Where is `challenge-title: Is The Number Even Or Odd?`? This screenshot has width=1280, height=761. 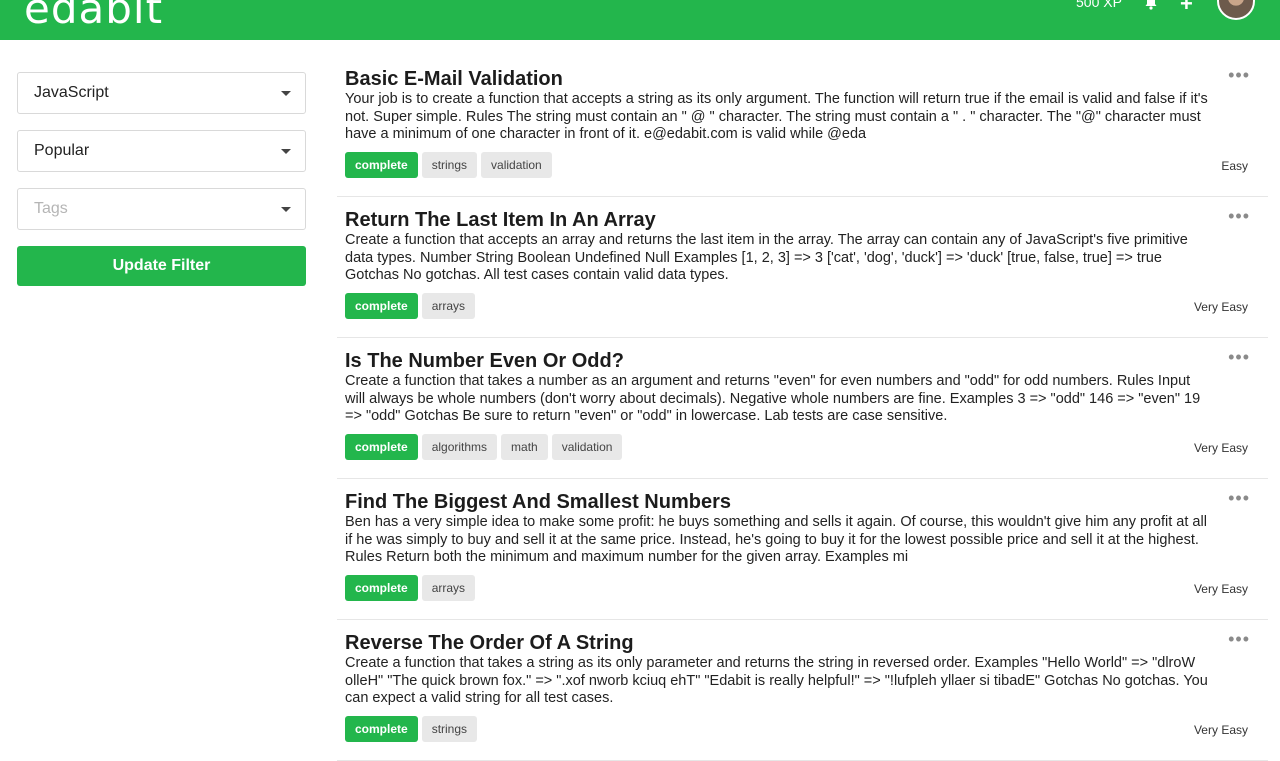
challenge-title: Is The Number Even Or Odd? is located at coordinates (802, 361).